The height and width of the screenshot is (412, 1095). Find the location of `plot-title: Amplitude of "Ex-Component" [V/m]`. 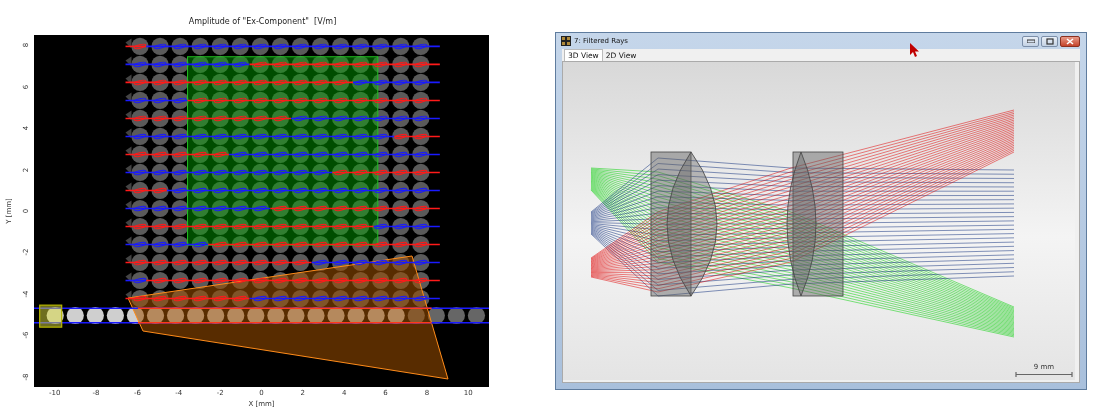

plot-title: Amplitude of "Ex-Component" [V/m] is located at coordinates (262, 22).